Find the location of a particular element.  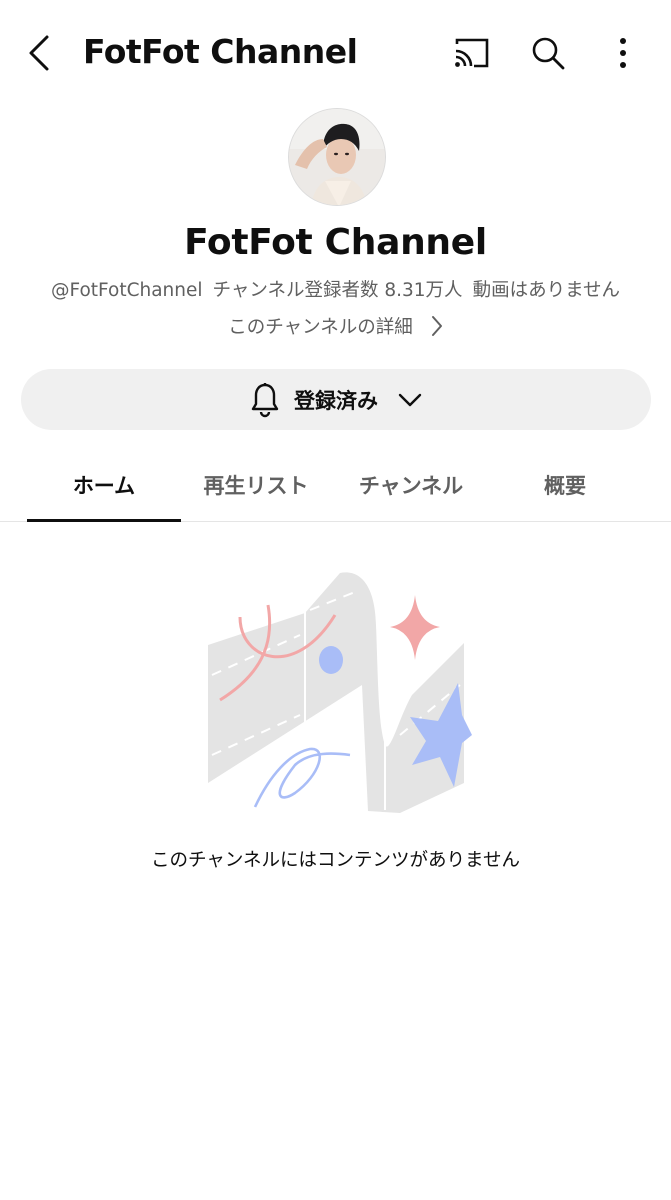

bell-icon is located at coordinates (265, 399).